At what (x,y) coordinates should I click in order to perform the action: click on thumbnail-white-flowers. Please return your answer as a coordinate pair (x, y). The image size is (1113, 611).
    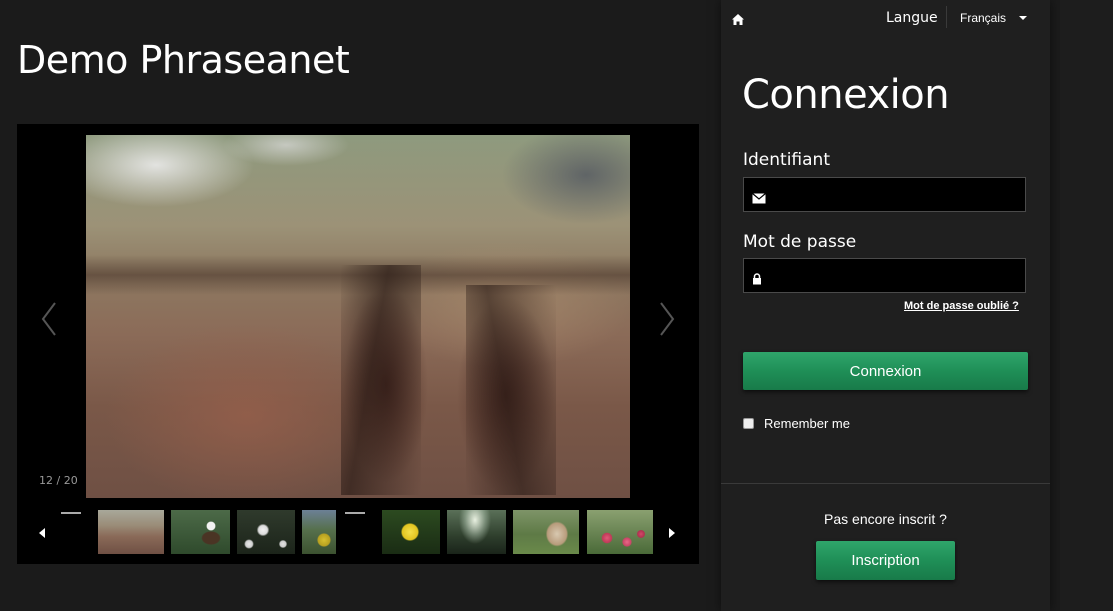
    Looking at the image, I should click on (266, 532).